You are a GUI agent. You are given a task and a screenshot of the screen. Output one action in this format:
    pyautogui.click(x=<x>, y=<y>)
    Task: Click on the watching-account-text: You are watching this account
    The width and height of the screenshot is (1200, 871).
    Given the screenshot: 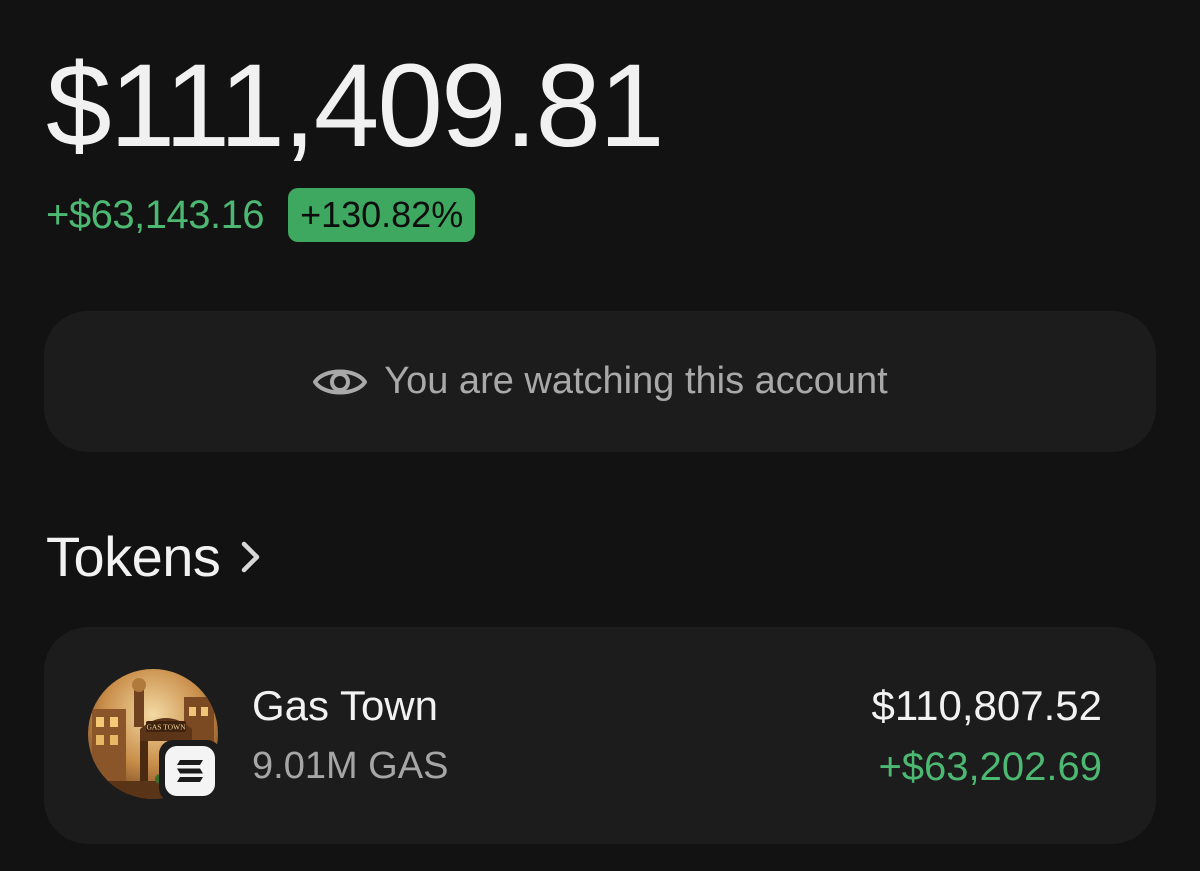 What is the action you would take?
    pyautogui.click(x=636, y=381)
    